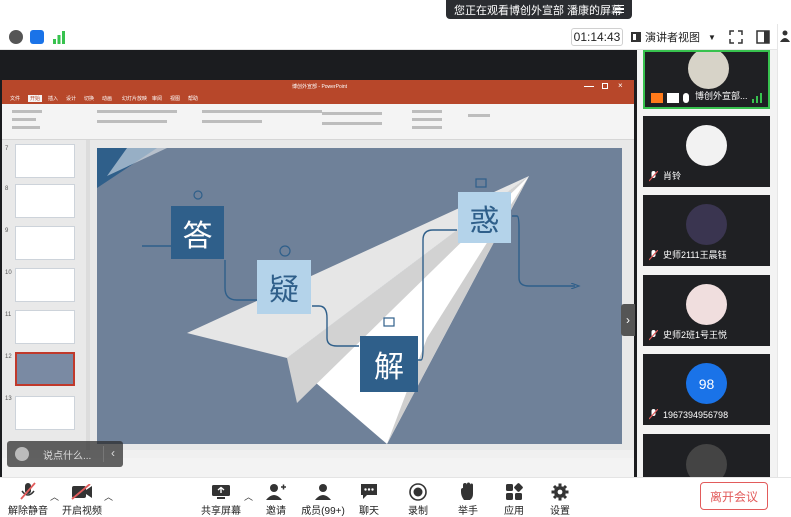 This screenshot has width=791, height=517. Describe the element at coordinates (636, 37) in the screenshot. I see `view-layout-icon` at that location.